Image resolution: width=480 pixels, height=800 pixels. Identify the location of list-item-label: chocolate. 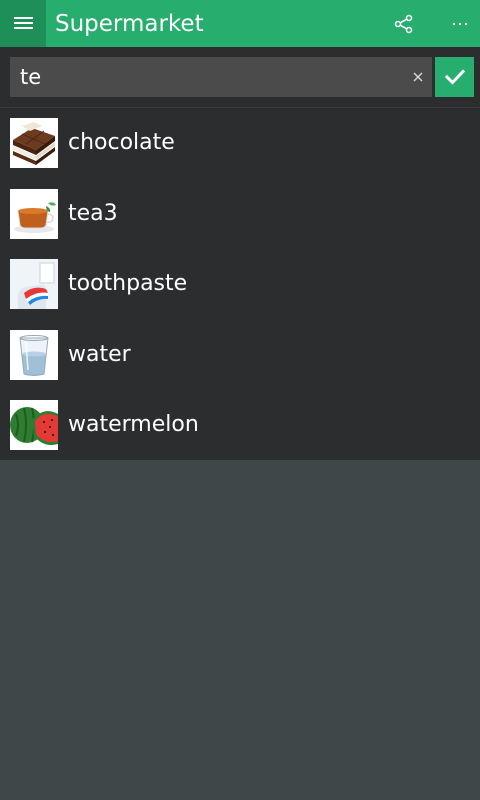
(121, 142).